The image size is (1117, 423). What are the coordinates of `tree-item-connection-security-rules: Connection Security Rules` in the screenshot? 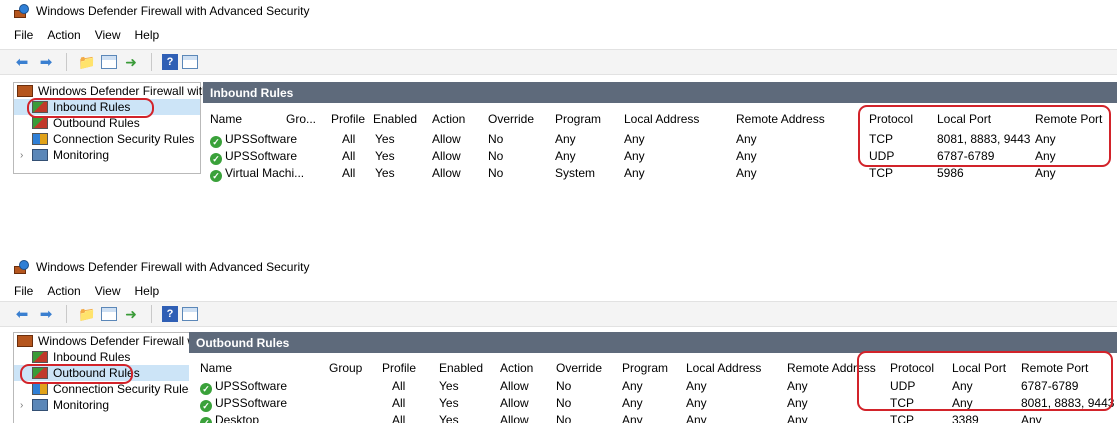 It's located at (107, 139).